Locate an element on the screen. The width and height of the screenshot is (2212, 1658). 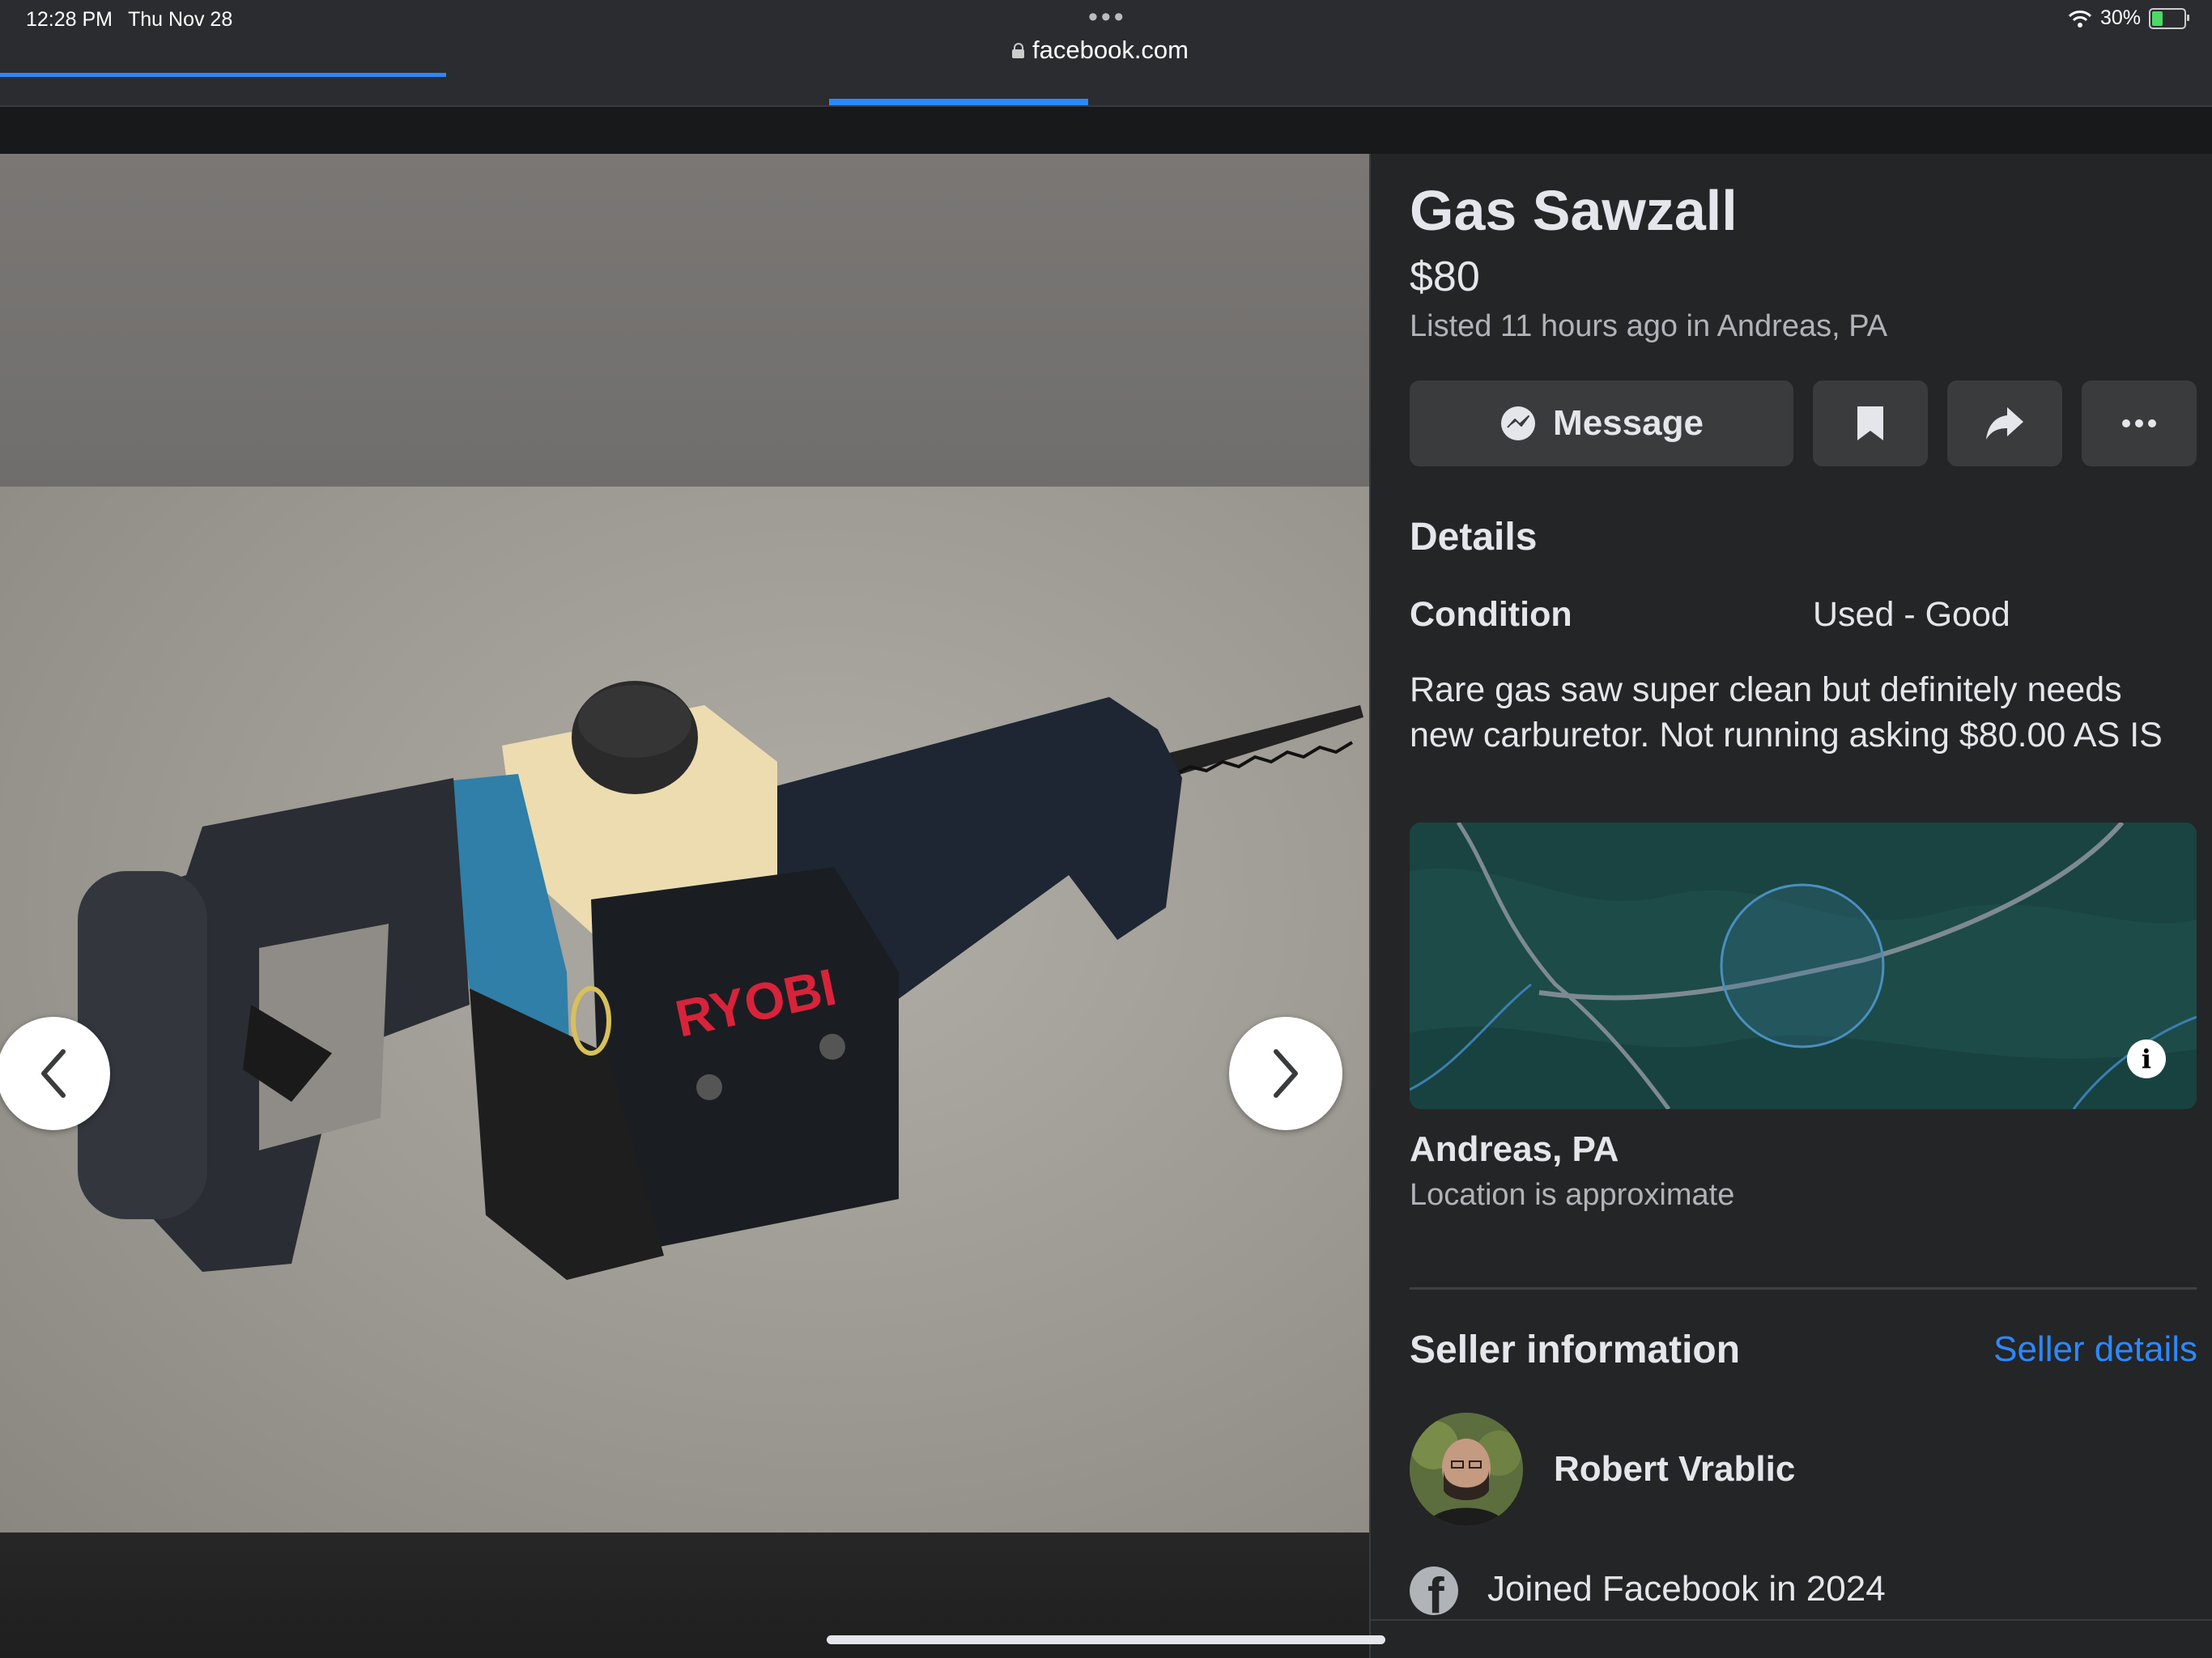
location-name: Andreas, PA is located at coordinates (1515, 1149).